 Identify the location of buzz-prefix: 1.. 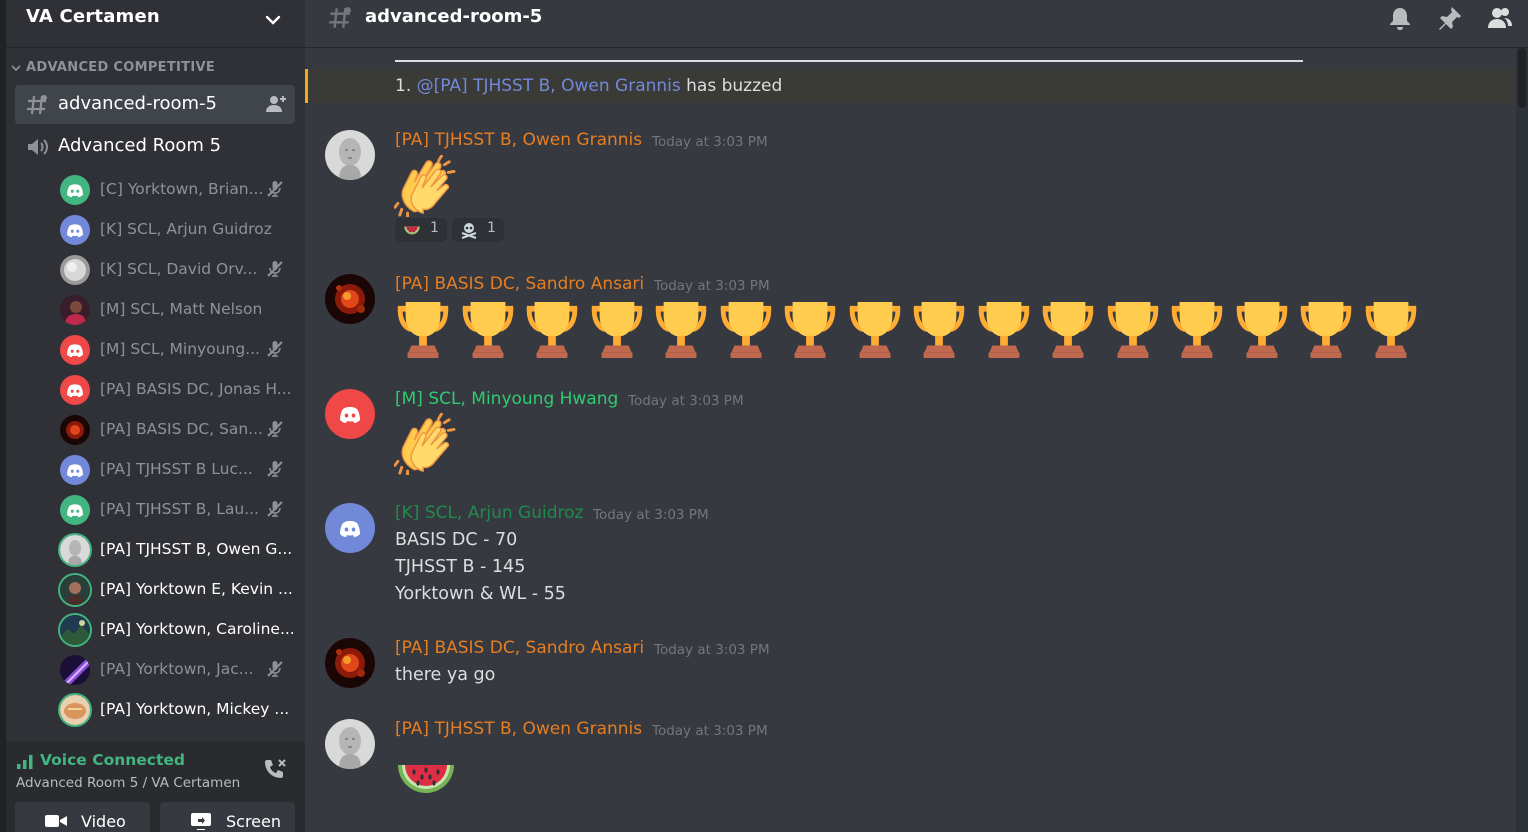
(406, 86).